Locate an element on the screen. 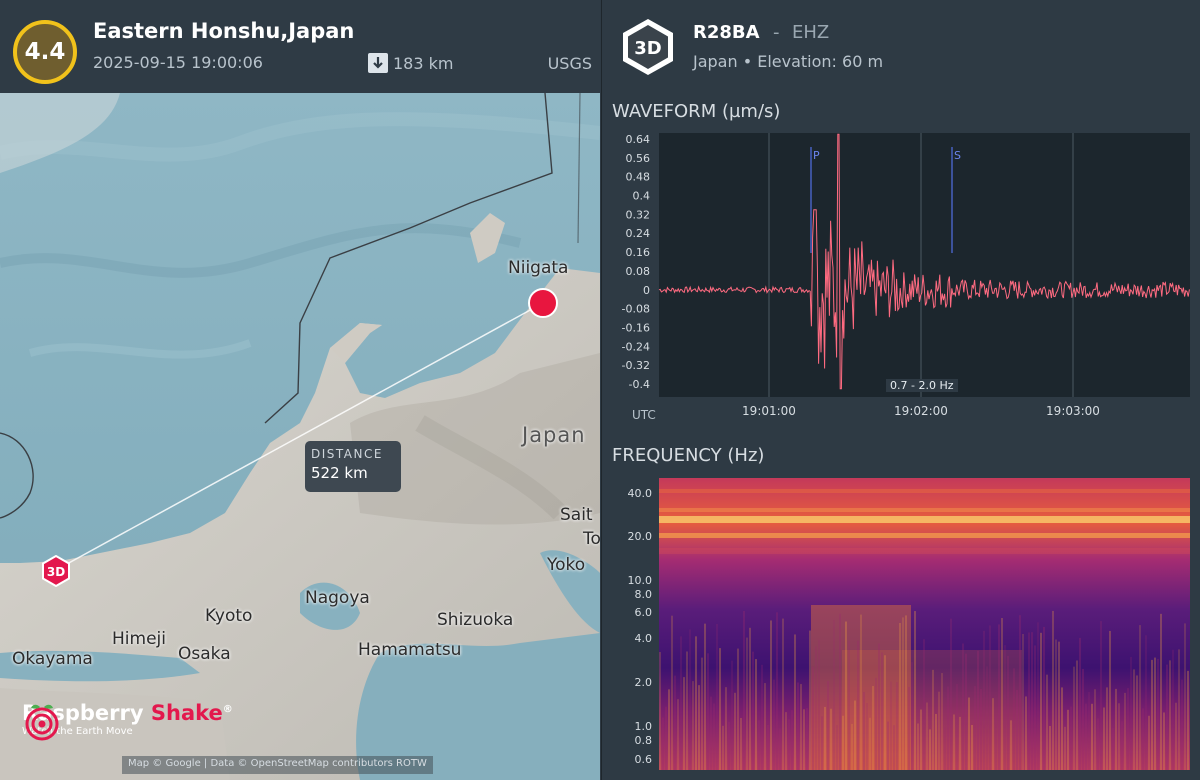  x-axis-label: UTC is located at coordinates (644, 415).